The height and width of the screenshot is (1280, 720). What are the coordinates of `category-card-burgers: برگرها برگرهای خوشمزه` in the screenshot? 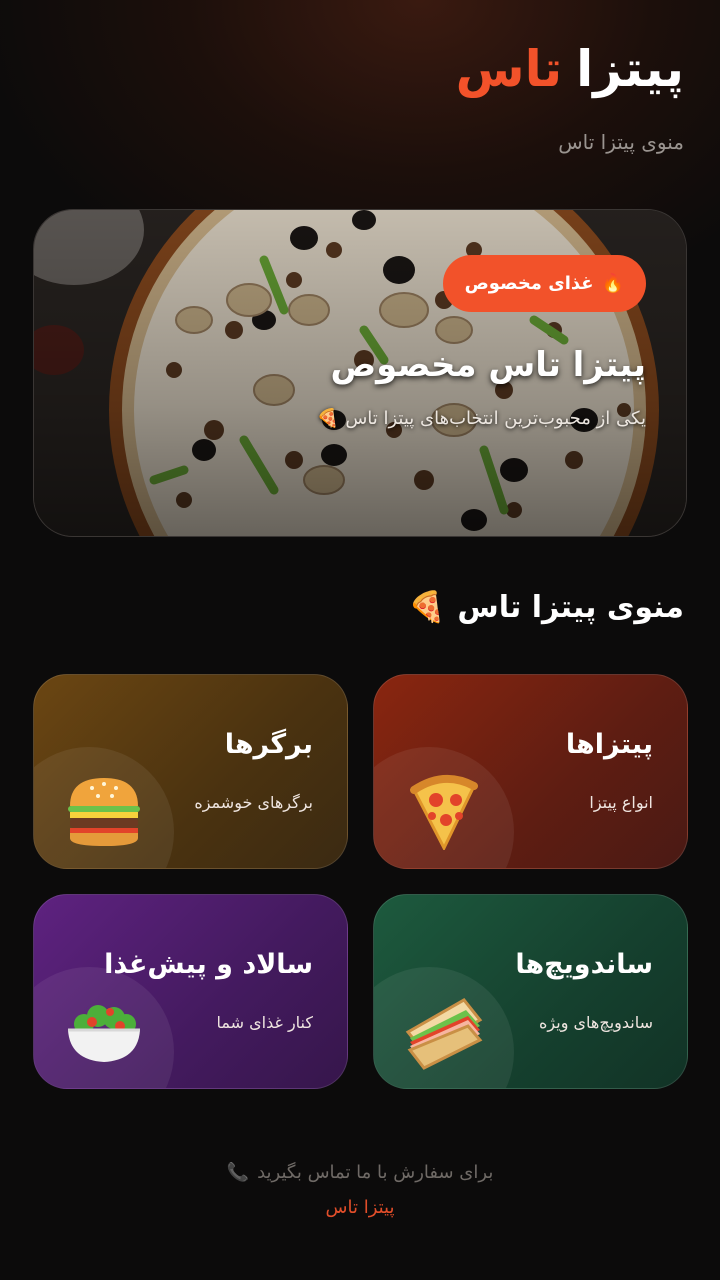 It's located at (190, 771).